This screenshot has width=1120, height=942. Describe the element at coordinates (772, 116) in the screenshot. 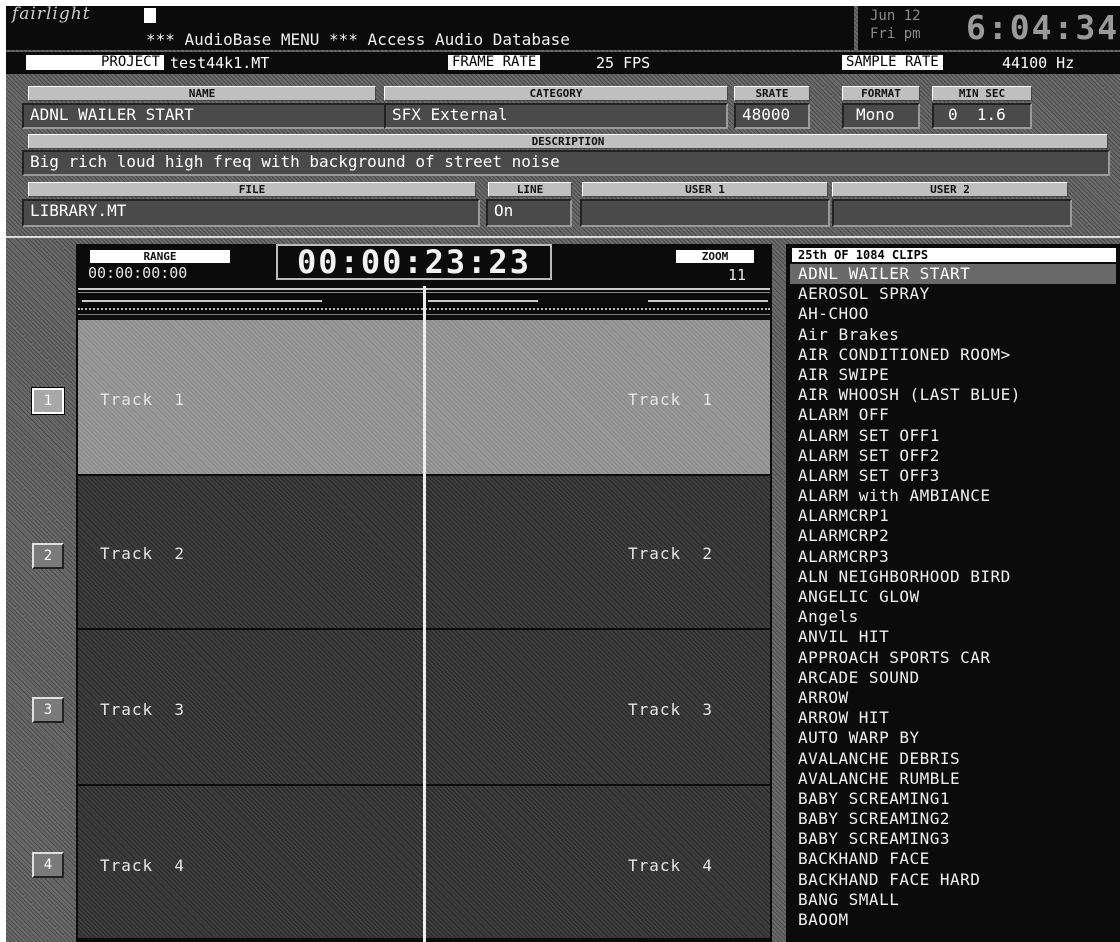

I see `srate-field: 48000` at that location.